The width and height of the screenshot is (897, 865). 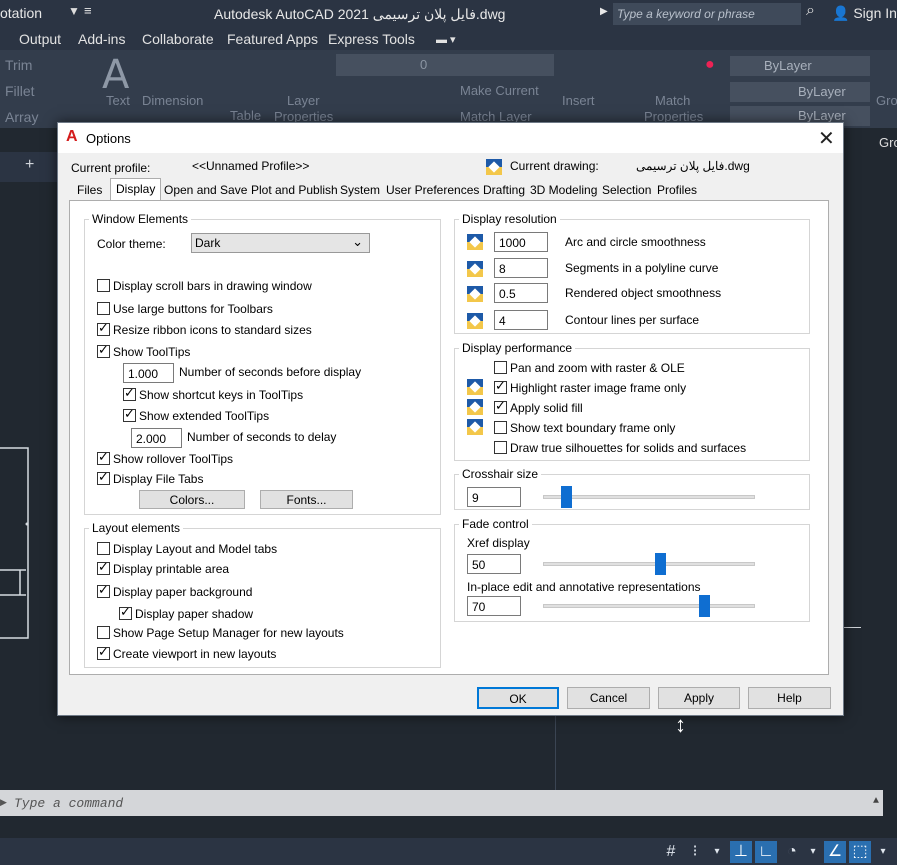 I want to click on layer-value: 0, so click(x=424, y=64).